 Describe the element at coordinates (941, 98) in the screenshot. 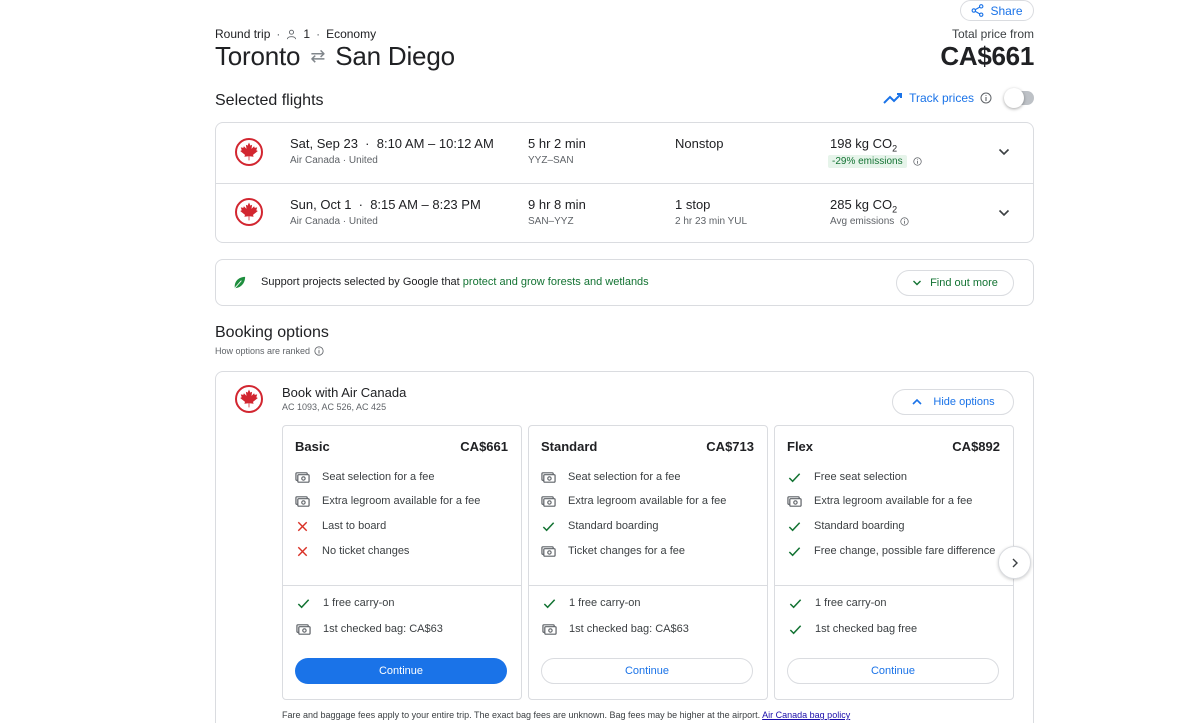

I see `track-prices-label: Track prices` at that location.